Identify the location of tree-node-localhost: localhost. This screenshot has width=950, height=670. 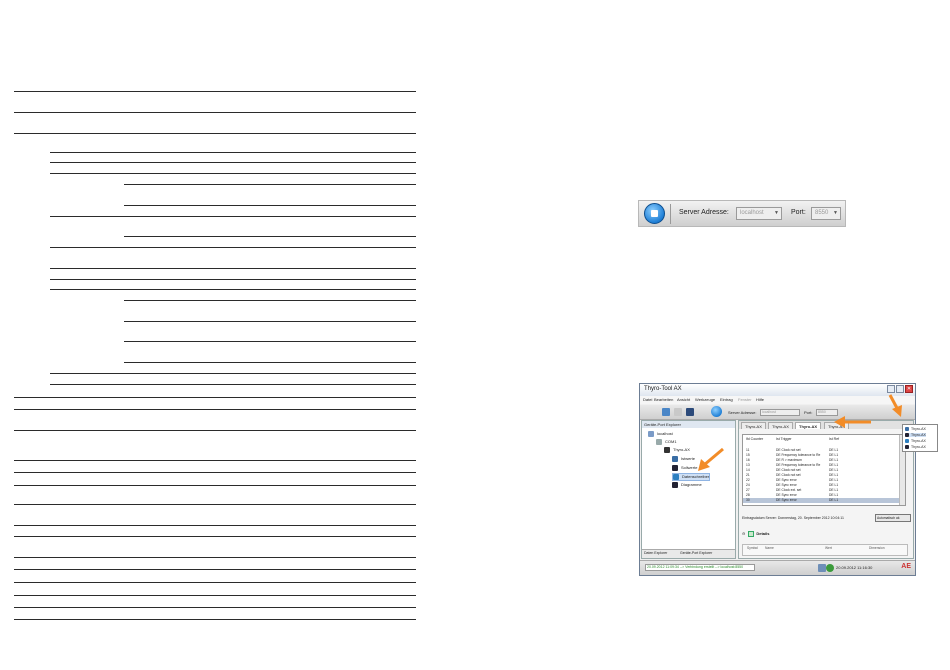
(660, 434).